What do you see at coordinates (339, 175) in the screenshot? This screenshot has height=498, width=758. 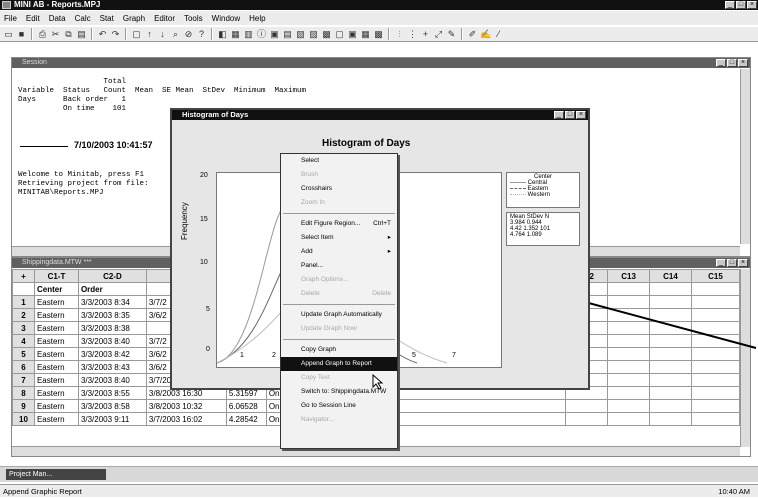 I see `context-menu-item: Brush` at bounding box center [339, 175].